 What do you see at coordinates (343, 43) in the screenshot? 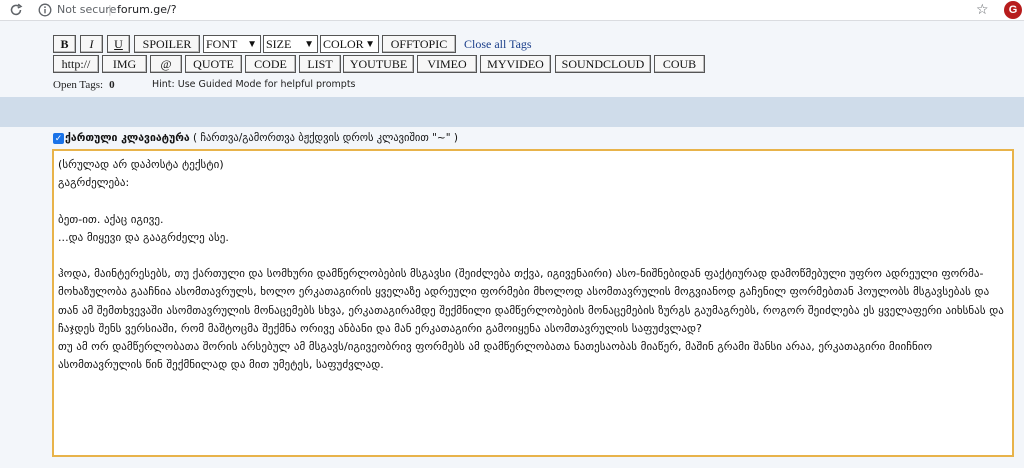
I see `color-select-value: COLOR` at bounding box center [343, 43].